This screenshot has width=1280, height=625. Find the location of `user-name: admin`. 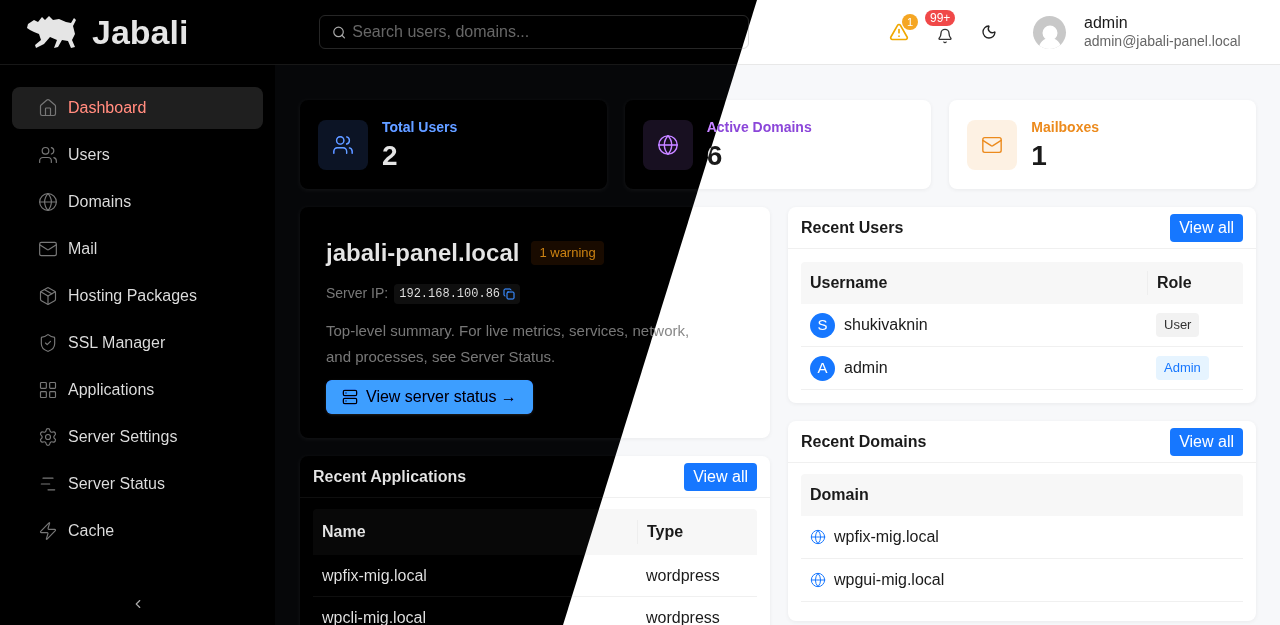

user-name: admin is located at coordinates (1106, 23).